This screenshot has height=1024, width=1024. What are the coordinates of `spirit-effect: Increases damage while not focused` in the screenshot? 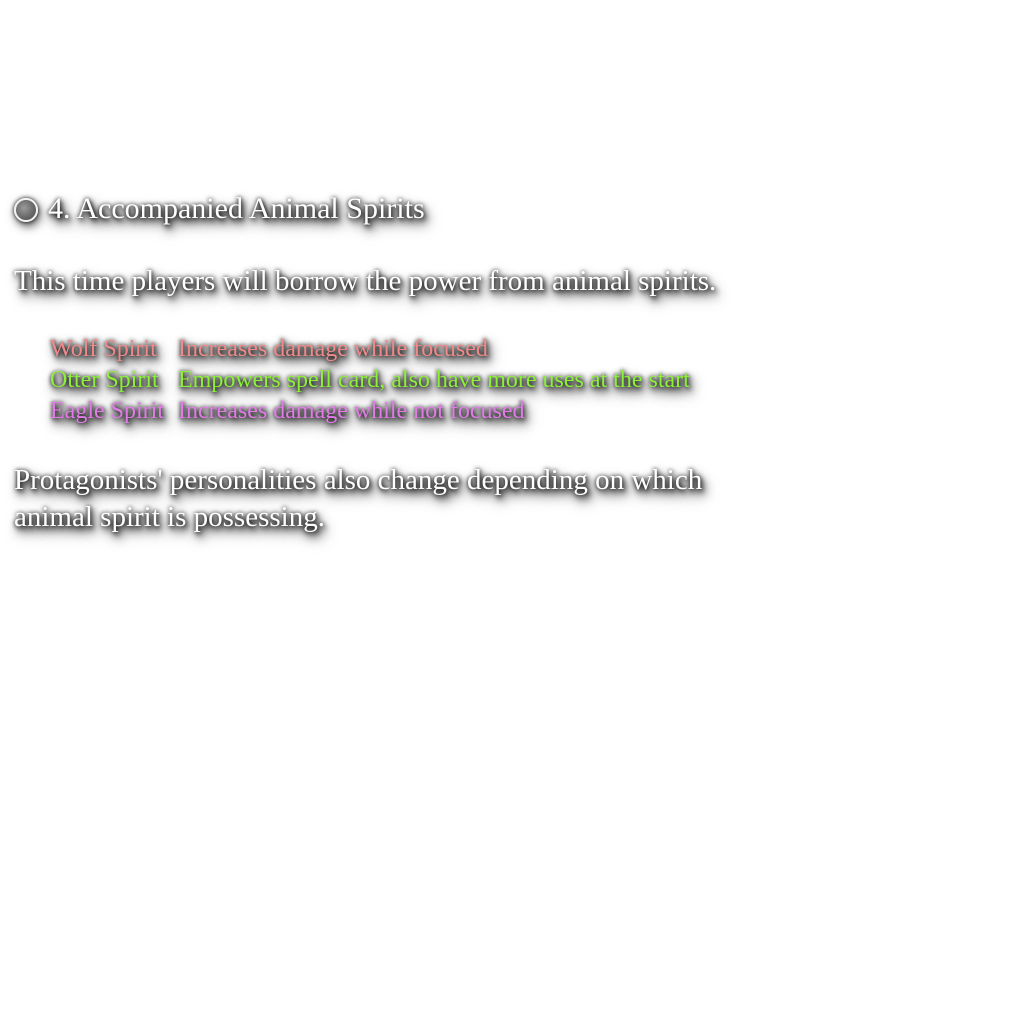 It's located at (351, 411).